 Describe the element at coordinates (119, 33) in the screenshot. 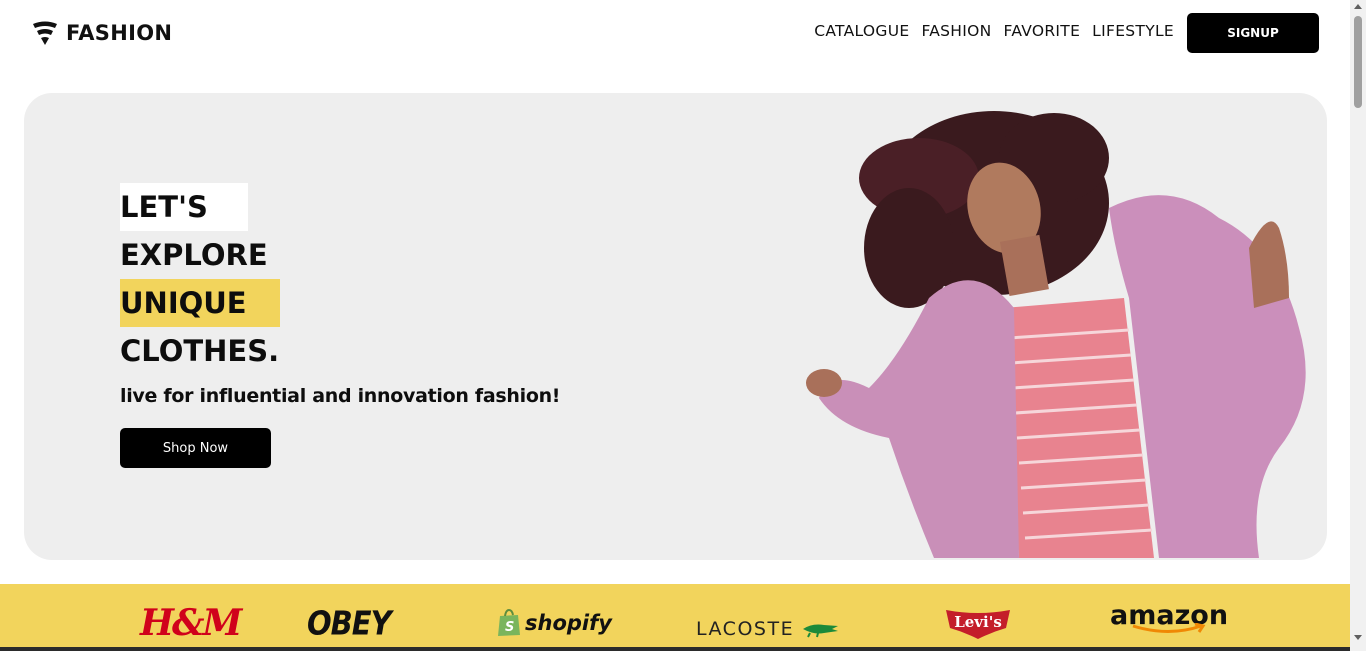

I see `logo-text: FASHION` at that location.